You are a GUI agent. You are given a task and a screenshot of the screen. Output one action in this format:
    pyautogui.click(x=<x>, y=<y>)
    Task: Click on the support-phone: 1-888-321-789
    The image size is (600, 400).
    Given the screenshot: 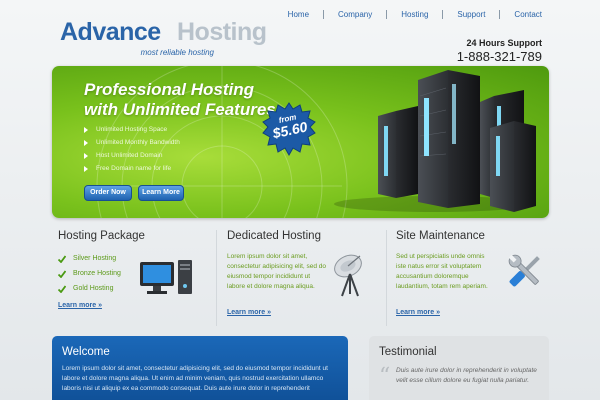 What is the action you would take?
    pyautogui.click(x=499, y=56)
    